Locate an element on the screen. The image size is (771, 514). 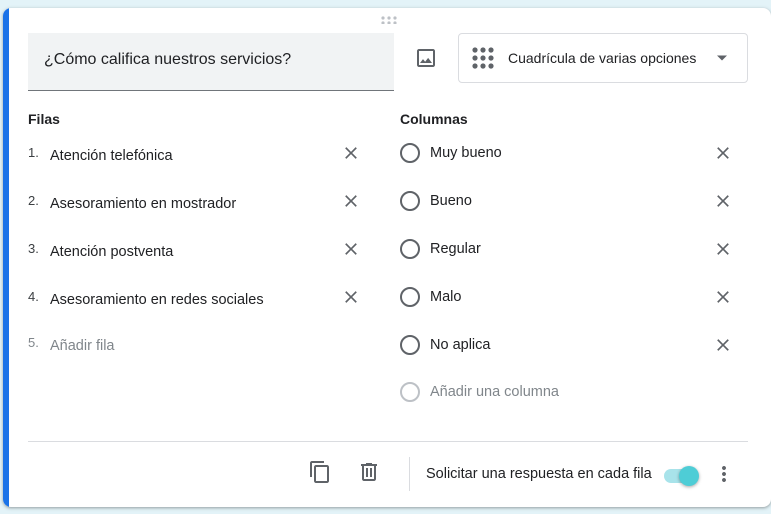
trash-icon is located at coordinates (369, 472).